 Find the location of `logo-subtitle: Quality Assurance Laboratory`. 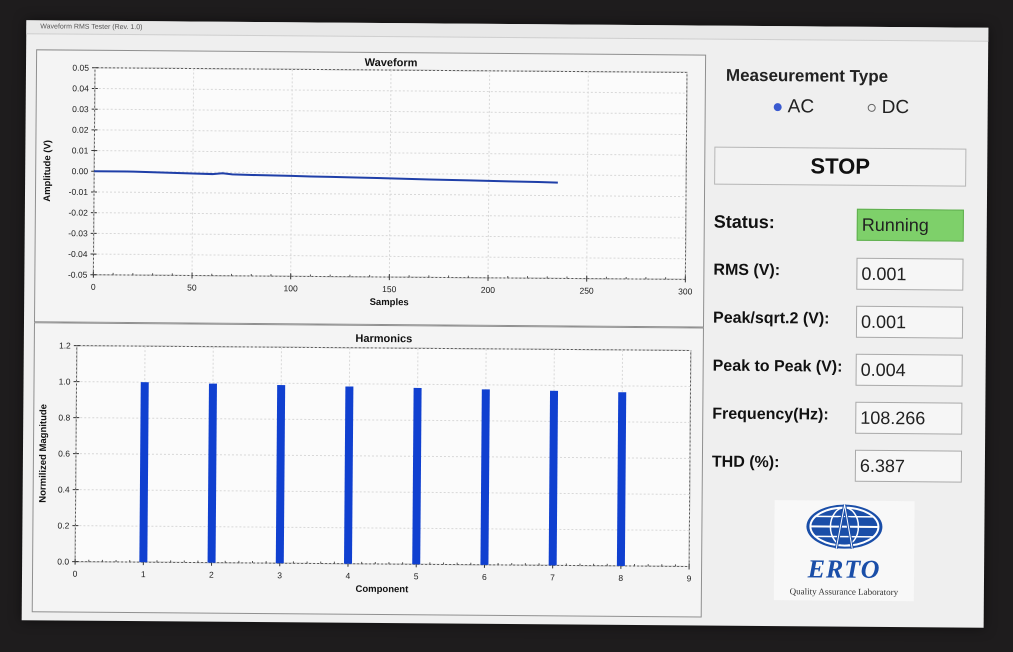

logo-subtitle: Quality Assurance Laboratory is located at coordinates (844, 592).